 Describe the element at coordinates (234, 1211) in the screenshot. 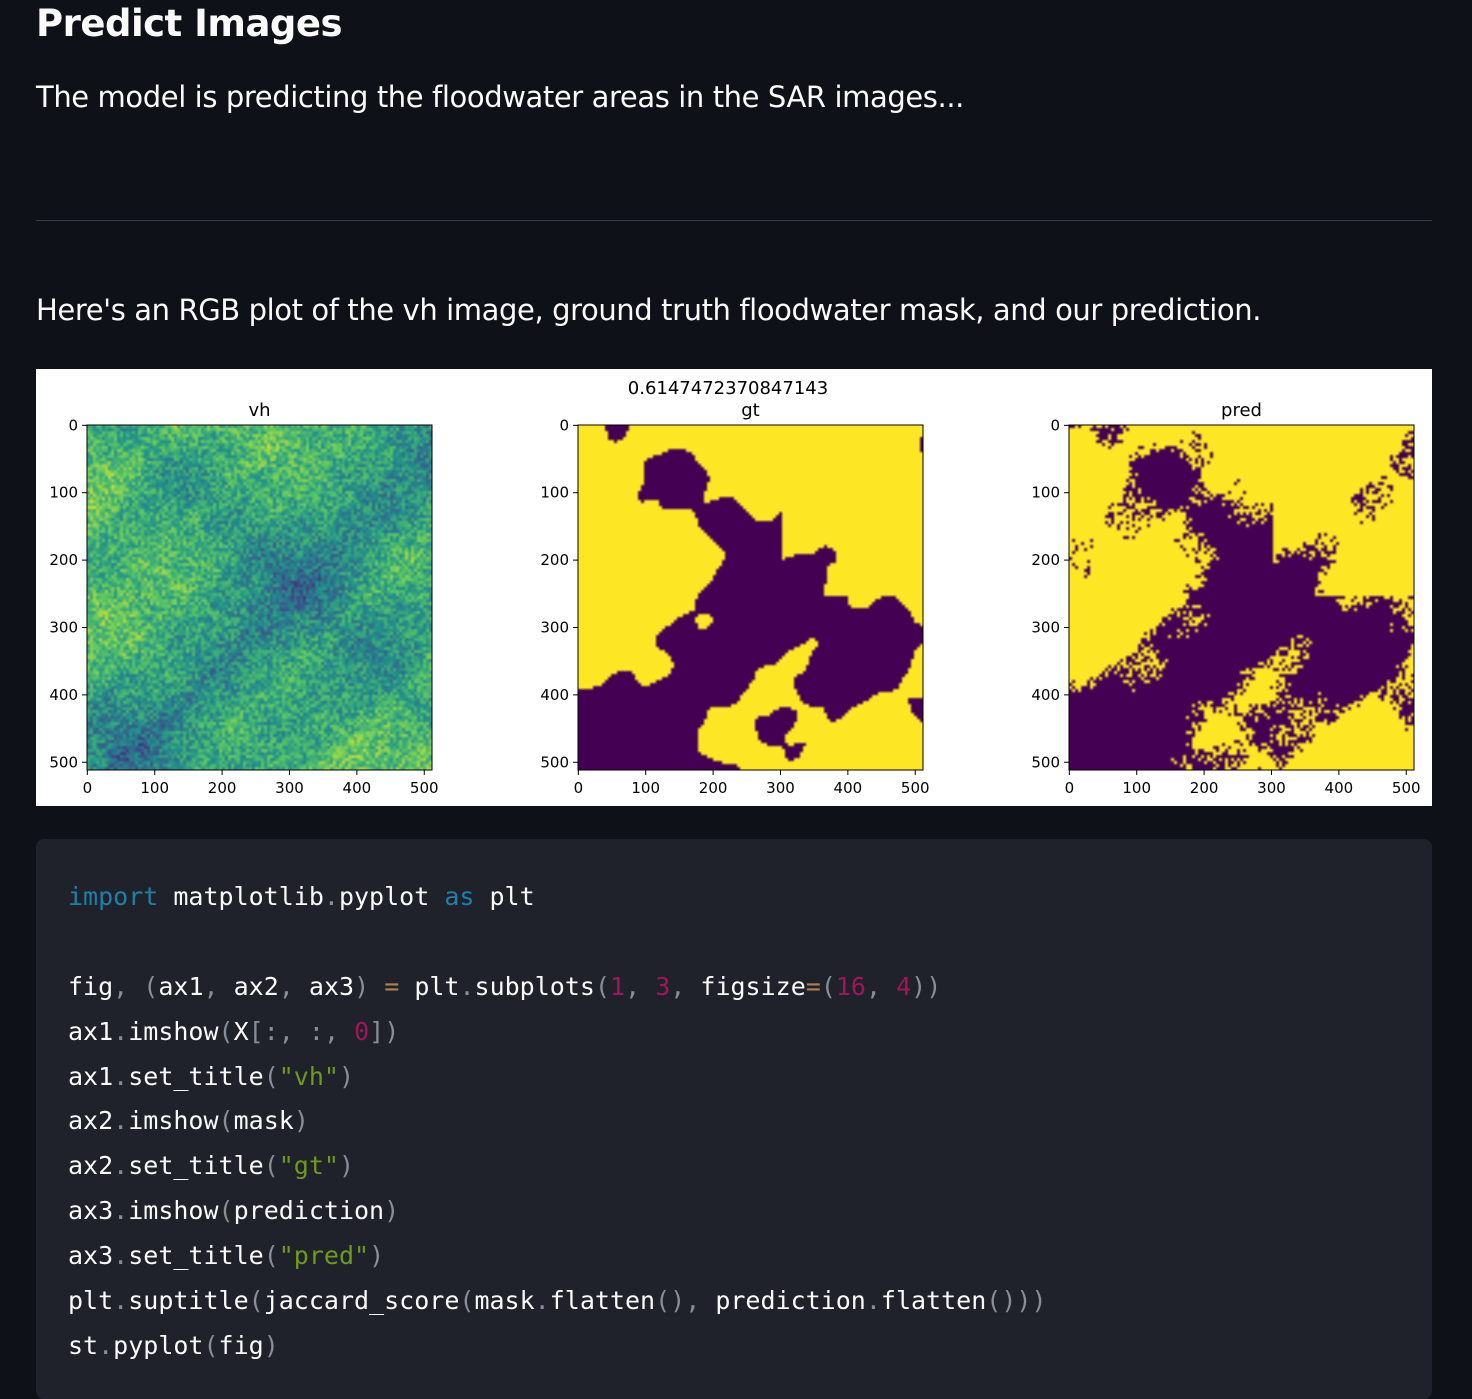

I see `code-line: ax3.imshow(prediction)` at that location.